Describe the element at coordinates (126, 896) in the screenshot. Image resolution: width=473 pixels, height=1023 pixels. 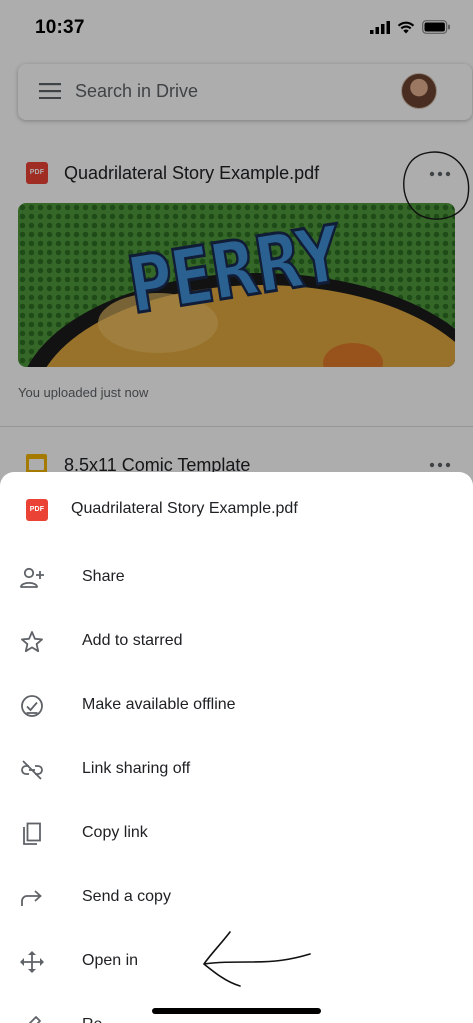
I see `menu-item-label: Send a copy` at that location.